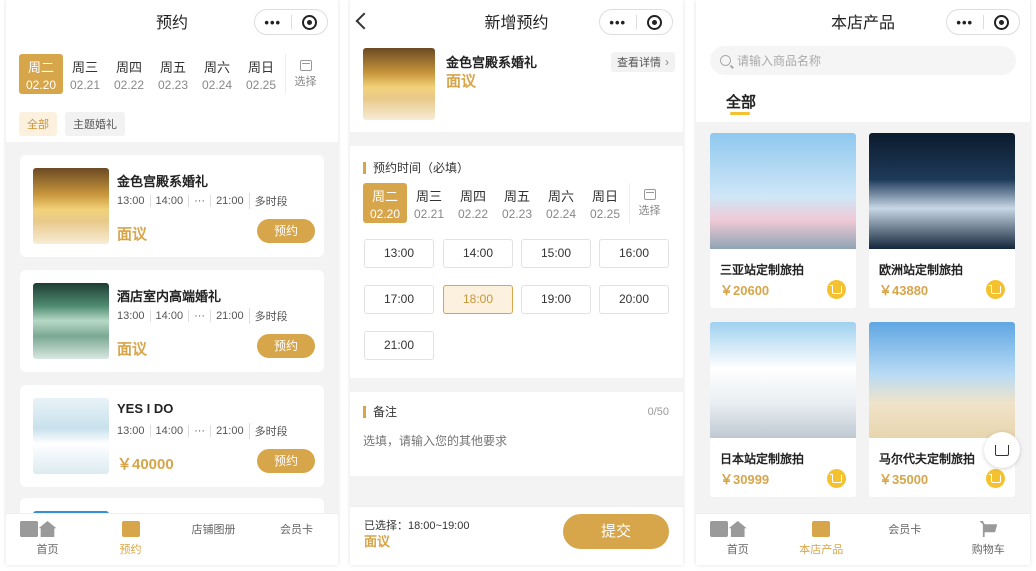  What do you see at coordinates (513, 450) in the screenshot?
I see `remark-input` at bounding box center [513, 450].